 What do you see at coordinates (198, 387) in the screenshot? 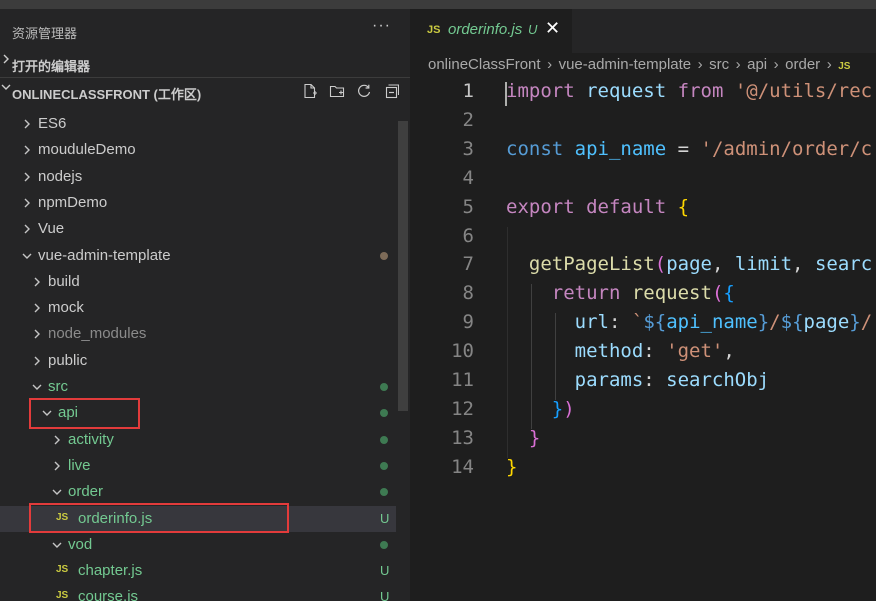
I see `folder-item: src` at bounding box center [198, 387].